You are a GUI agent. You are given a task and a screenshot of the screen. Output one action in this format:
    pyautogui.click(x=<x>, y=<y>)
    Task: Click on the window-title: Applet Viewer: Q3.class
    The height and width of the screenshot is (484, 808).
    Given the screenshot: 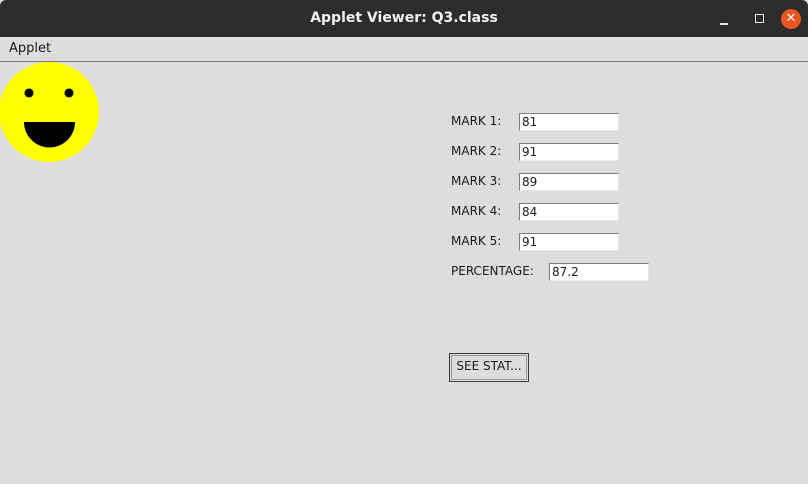 What is the action you would take?
    pyautogui.click(x=404, y=18)
    